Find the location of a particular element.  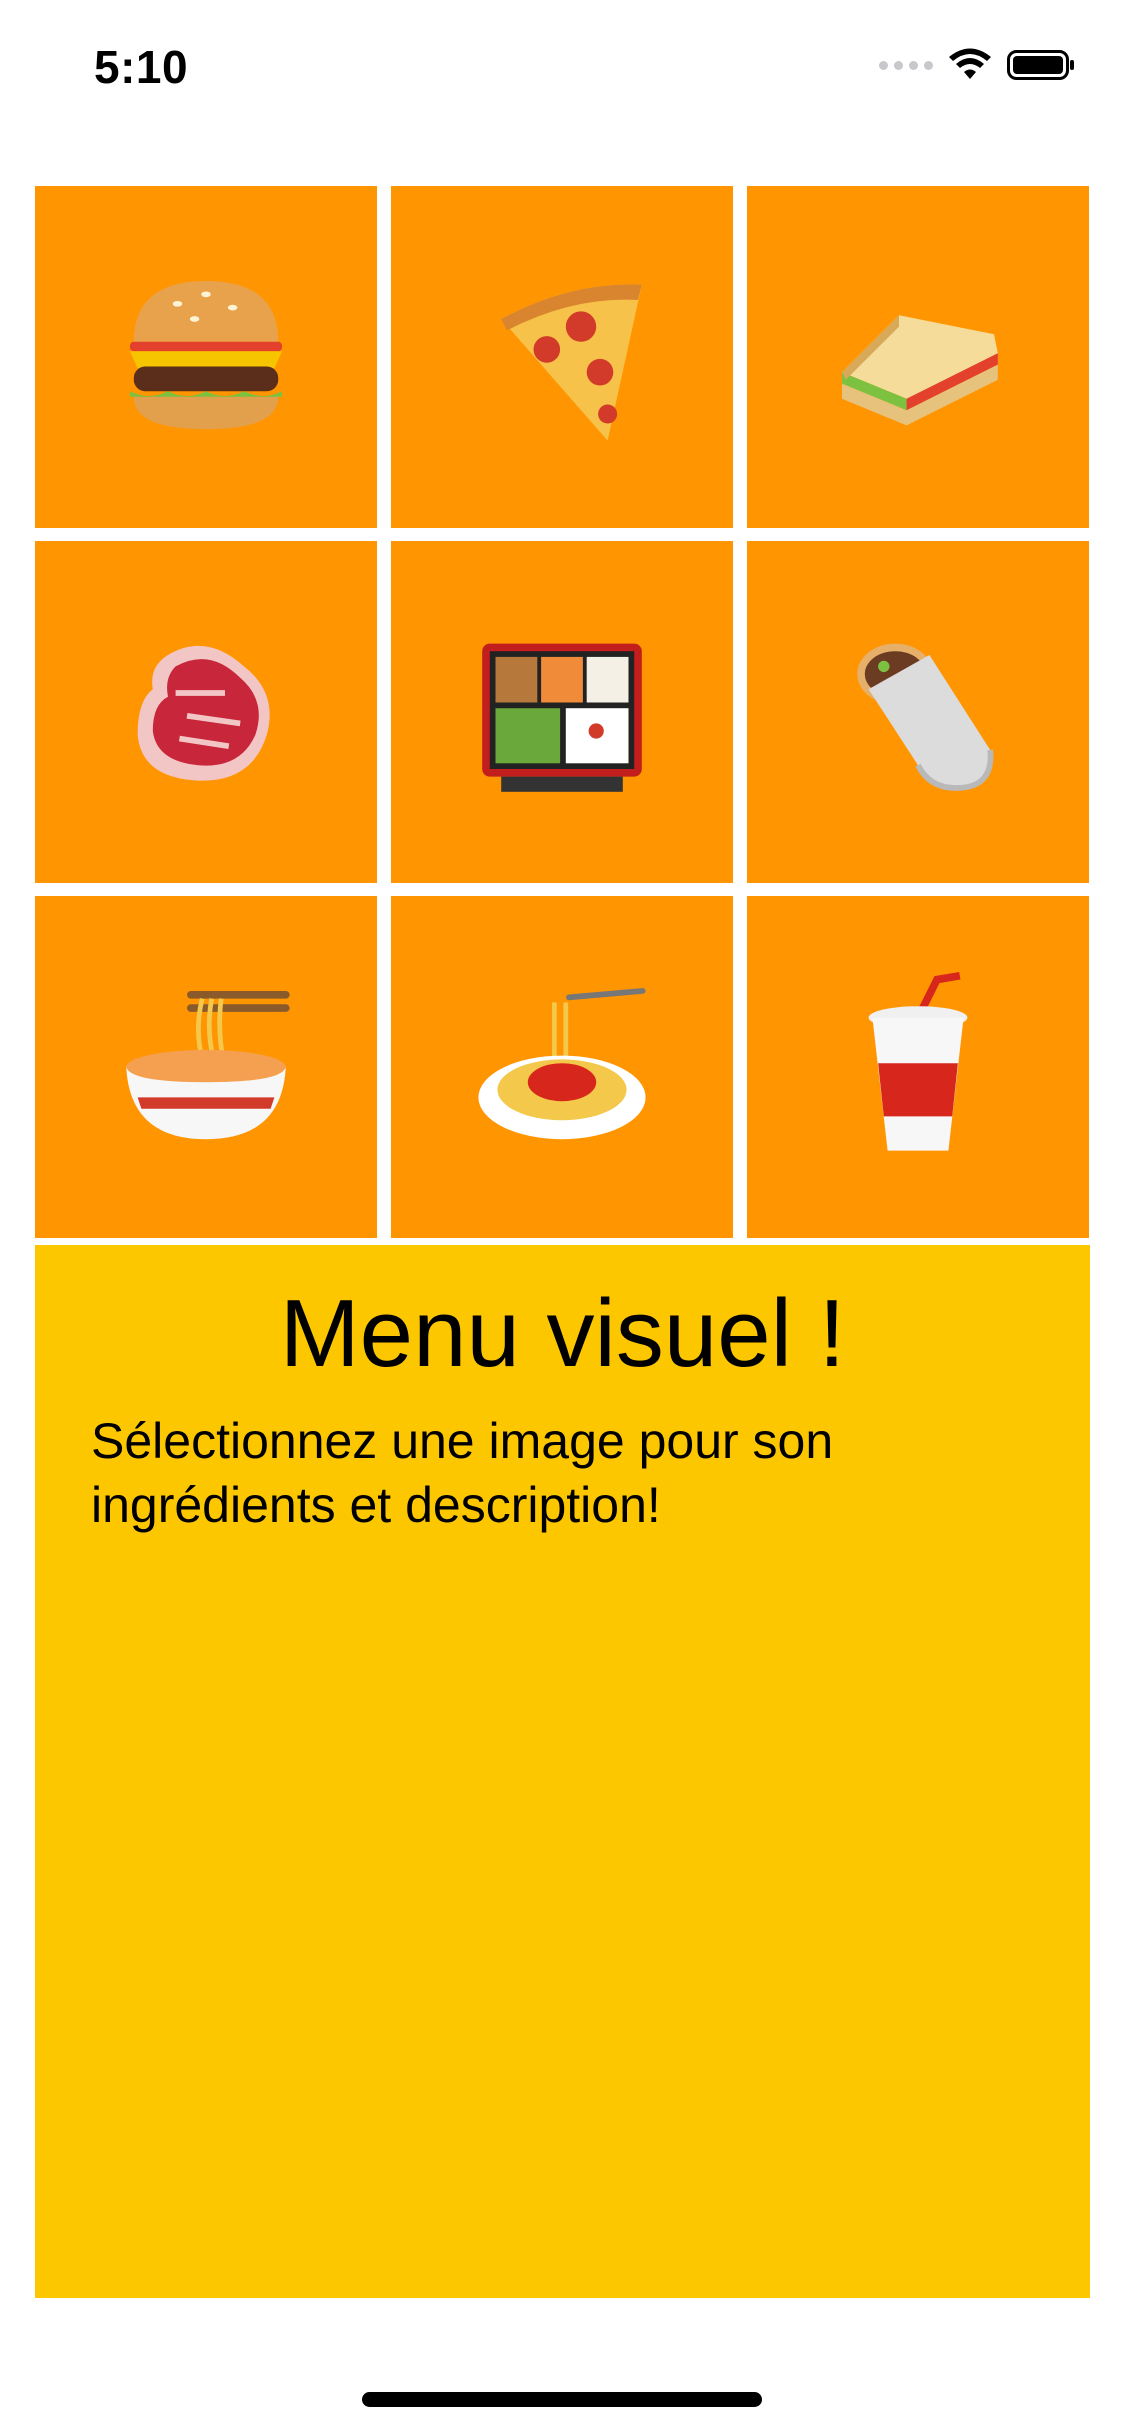

soft-drink-cup-icon is located at coordinates (918, 1061).